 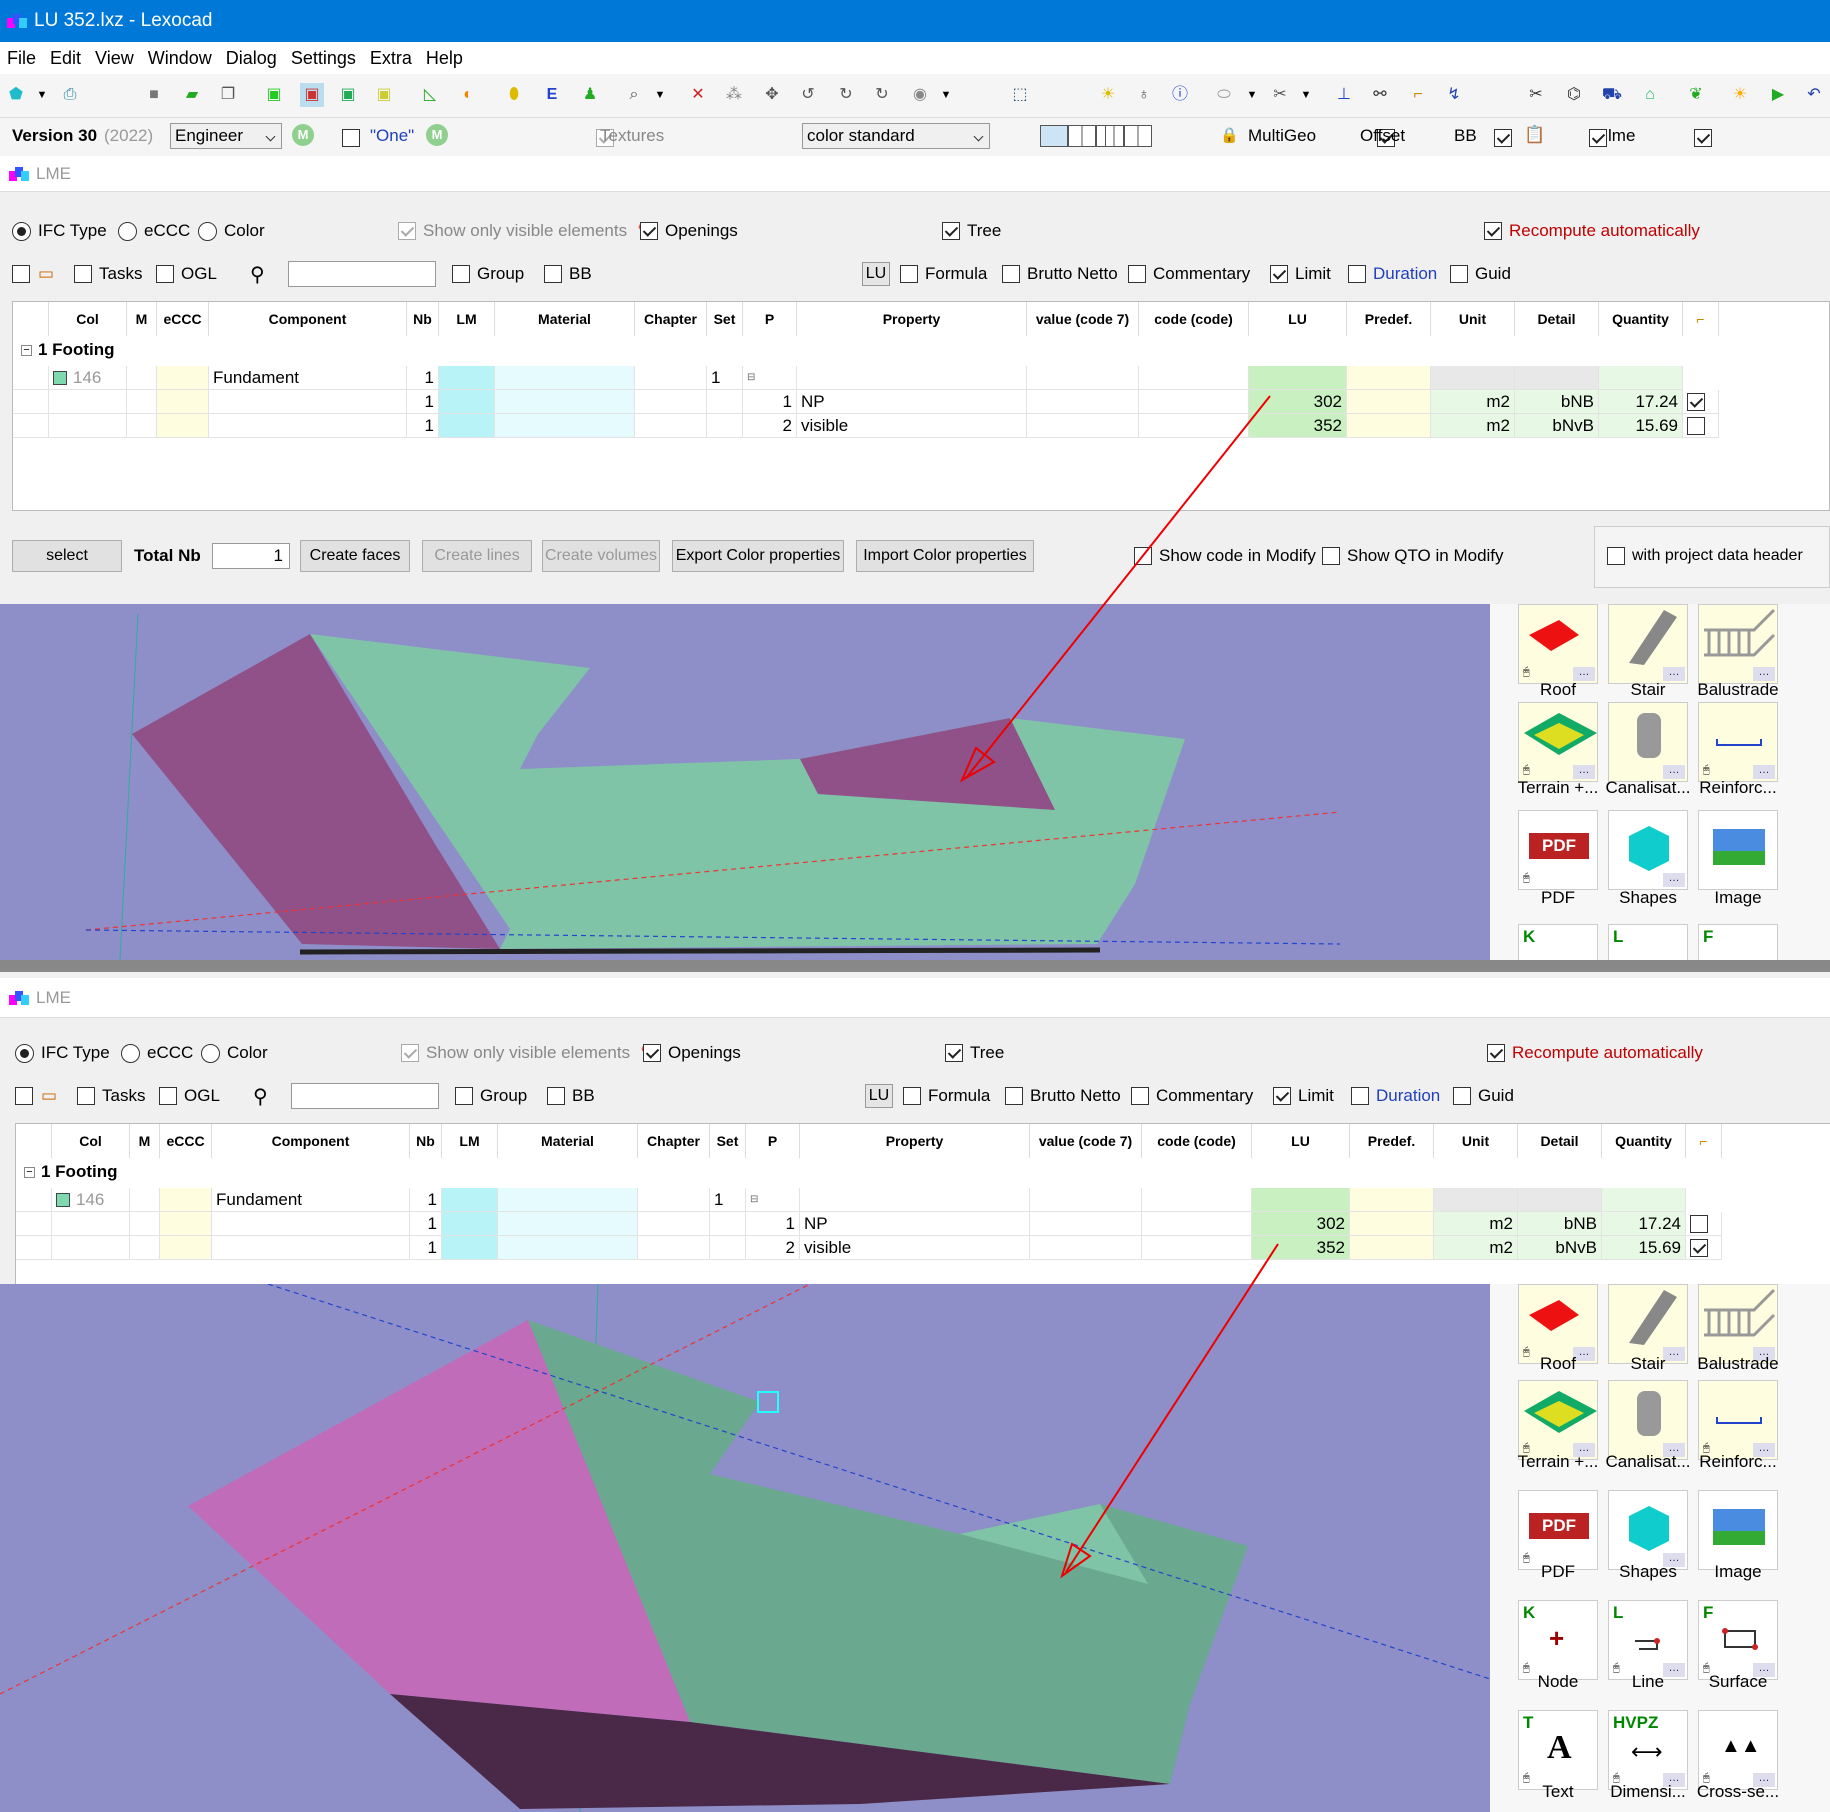 What do you see at coordinates (1197, 1141) in the screenshot?
I see `header-code-code-2: code (code)` at bounding box center [1197, 1141].